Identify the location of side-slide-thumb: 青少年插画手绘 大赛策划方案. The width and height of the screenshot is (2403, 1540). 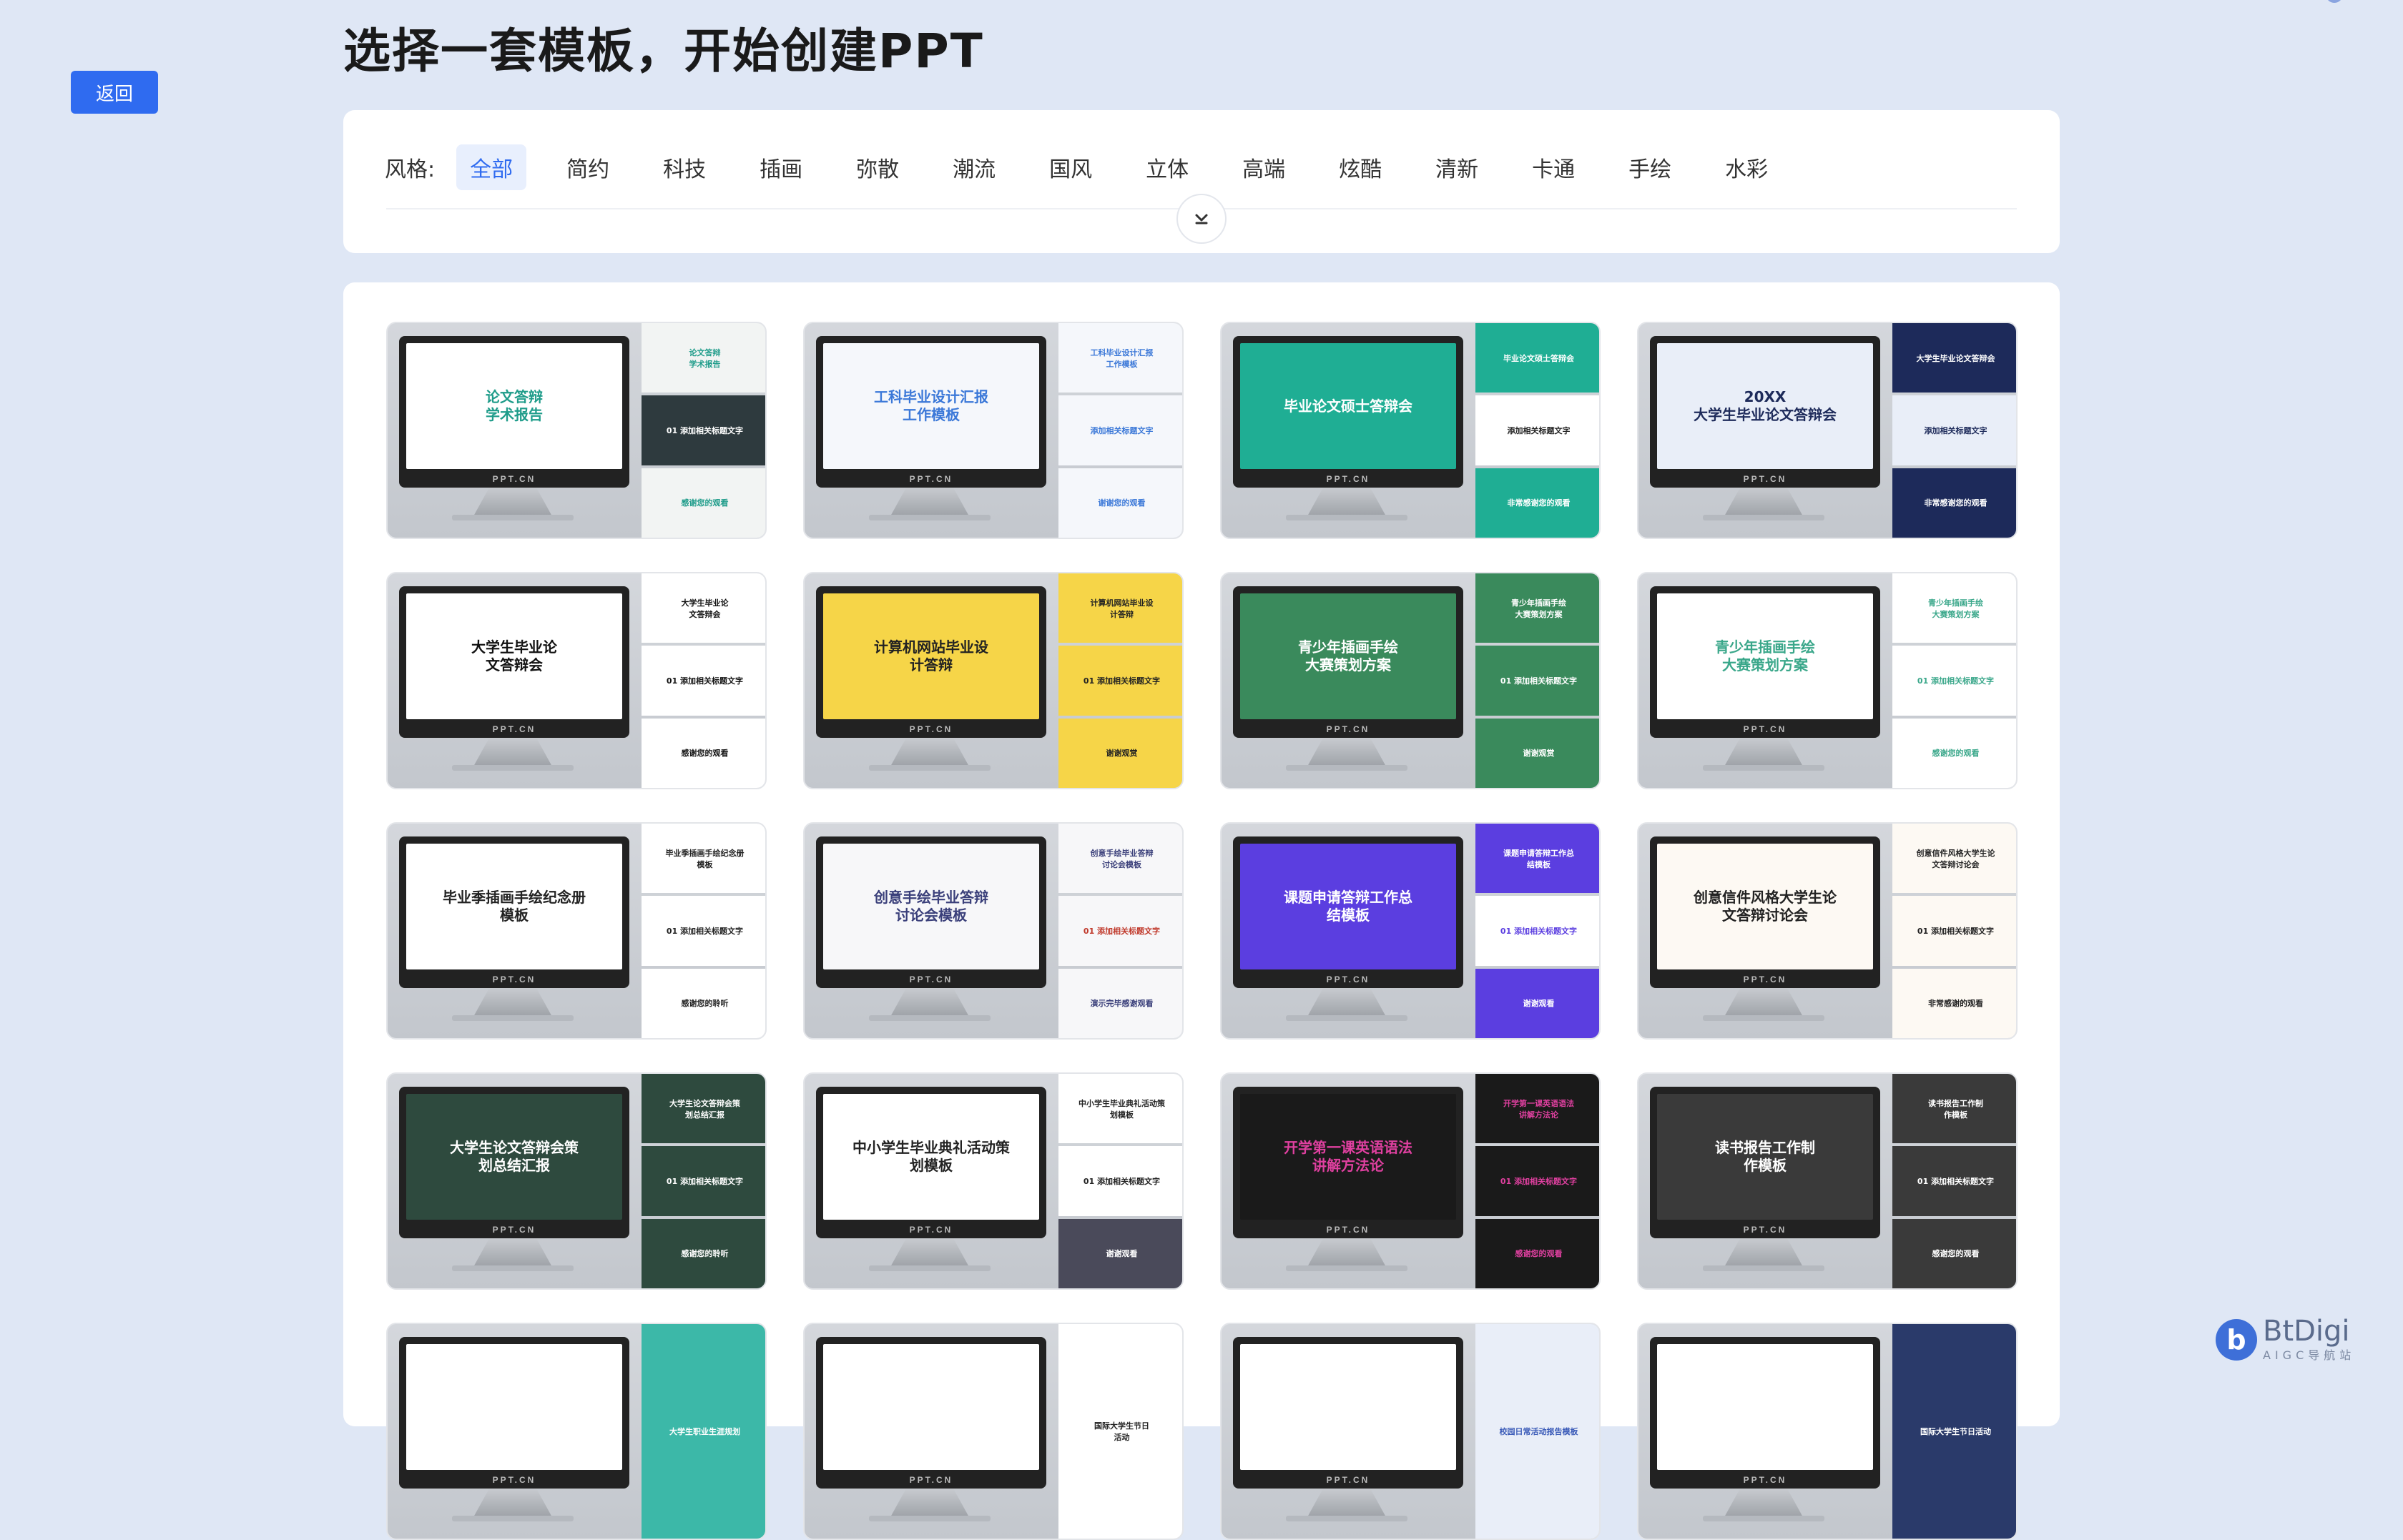
(1954, 608).